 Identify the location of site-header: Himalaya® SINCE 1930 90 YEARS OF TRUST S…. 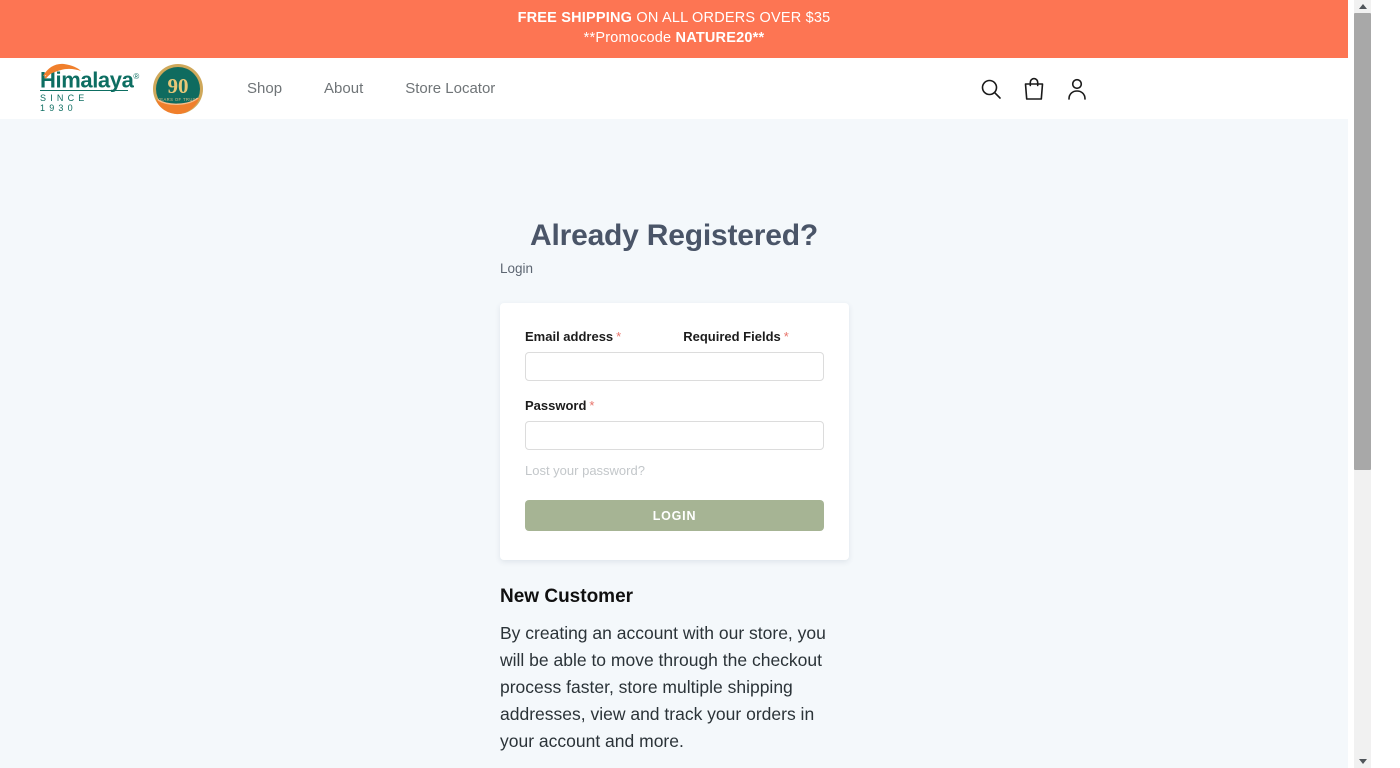
(674, 88).